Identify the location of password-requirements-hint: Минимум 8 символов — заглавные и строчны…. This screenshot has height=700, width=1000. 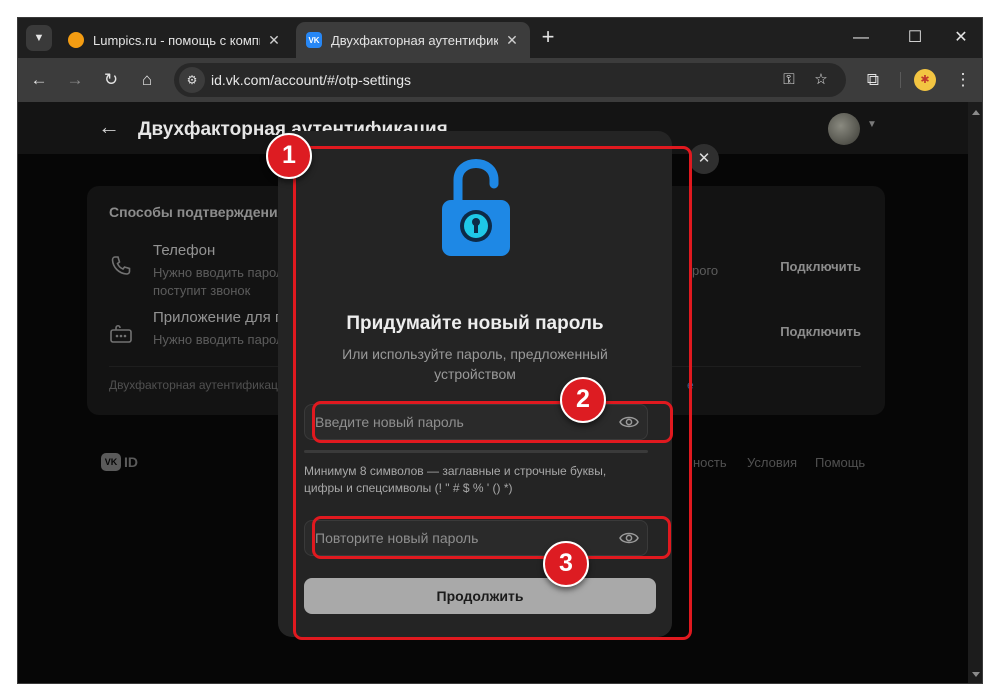
(455, 479).